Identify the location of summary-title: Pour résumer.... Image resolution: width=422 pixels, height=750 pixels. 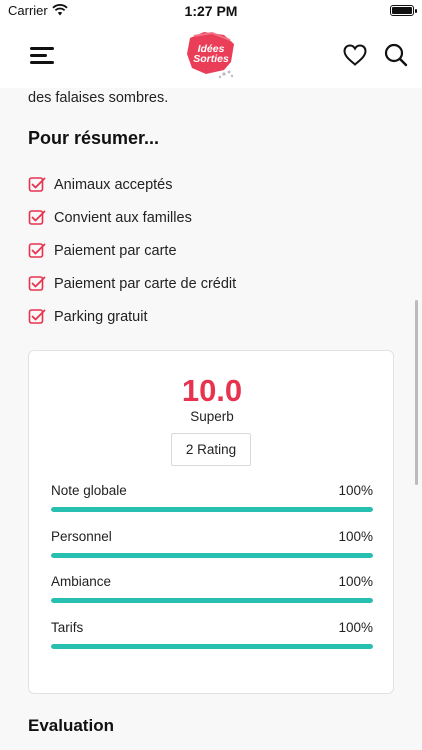
(94, 138).